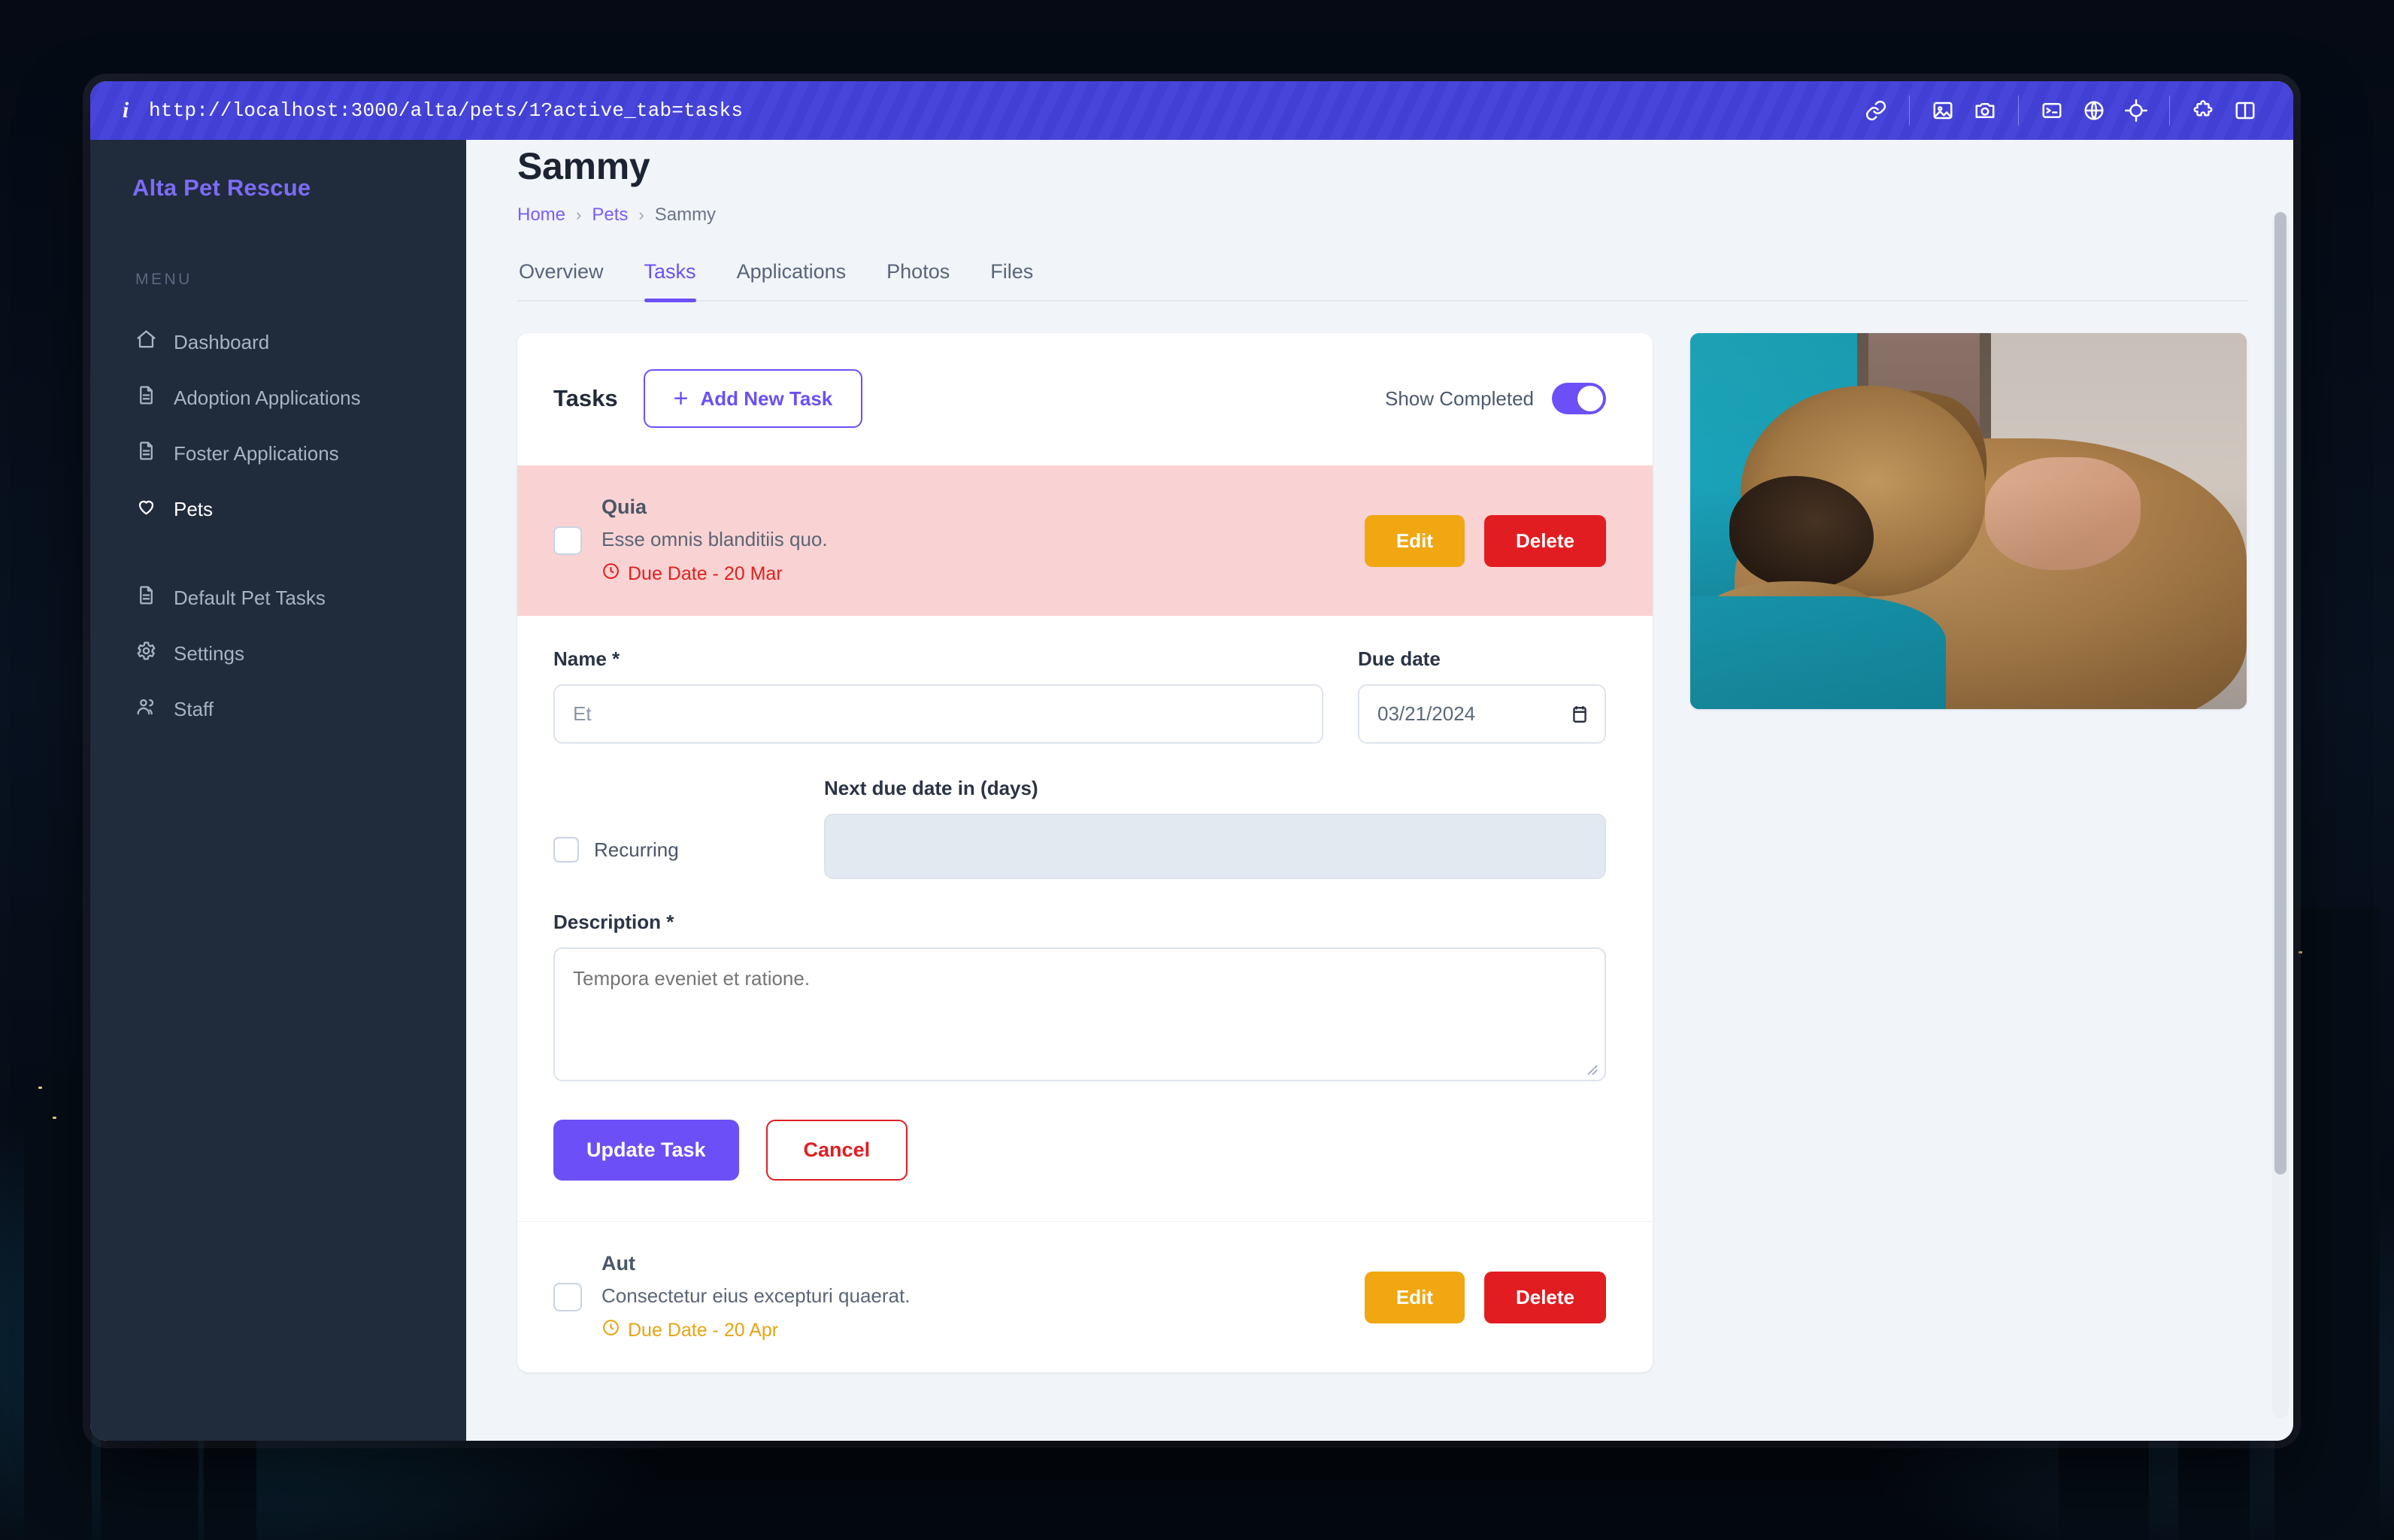 The width and height of the screenshot is (2394, 1540). I want to click on sidebar-item-default-pet-tasks: Default Pet Tasks, so click(278, 598).